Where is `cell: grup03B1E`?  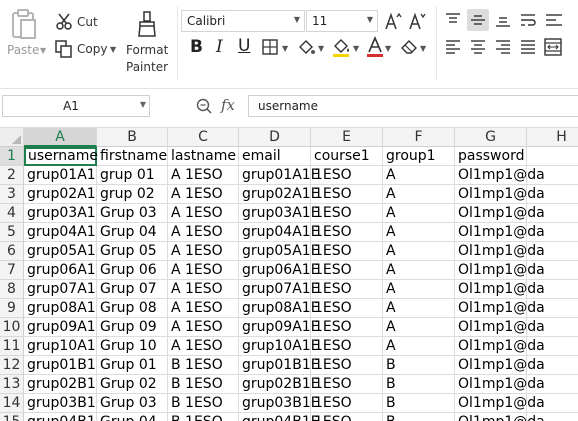 cell: grup03B1E is located at coordinates (279, 403).